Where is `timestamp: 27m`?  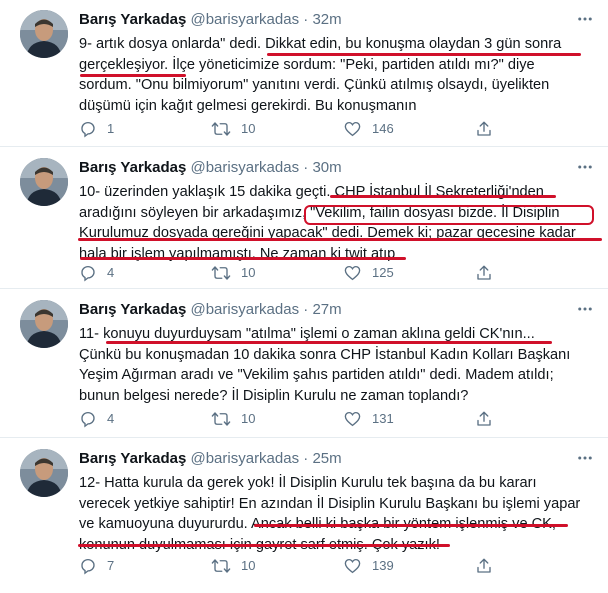
timestamp: 27m is located at coordinates (326, 309).